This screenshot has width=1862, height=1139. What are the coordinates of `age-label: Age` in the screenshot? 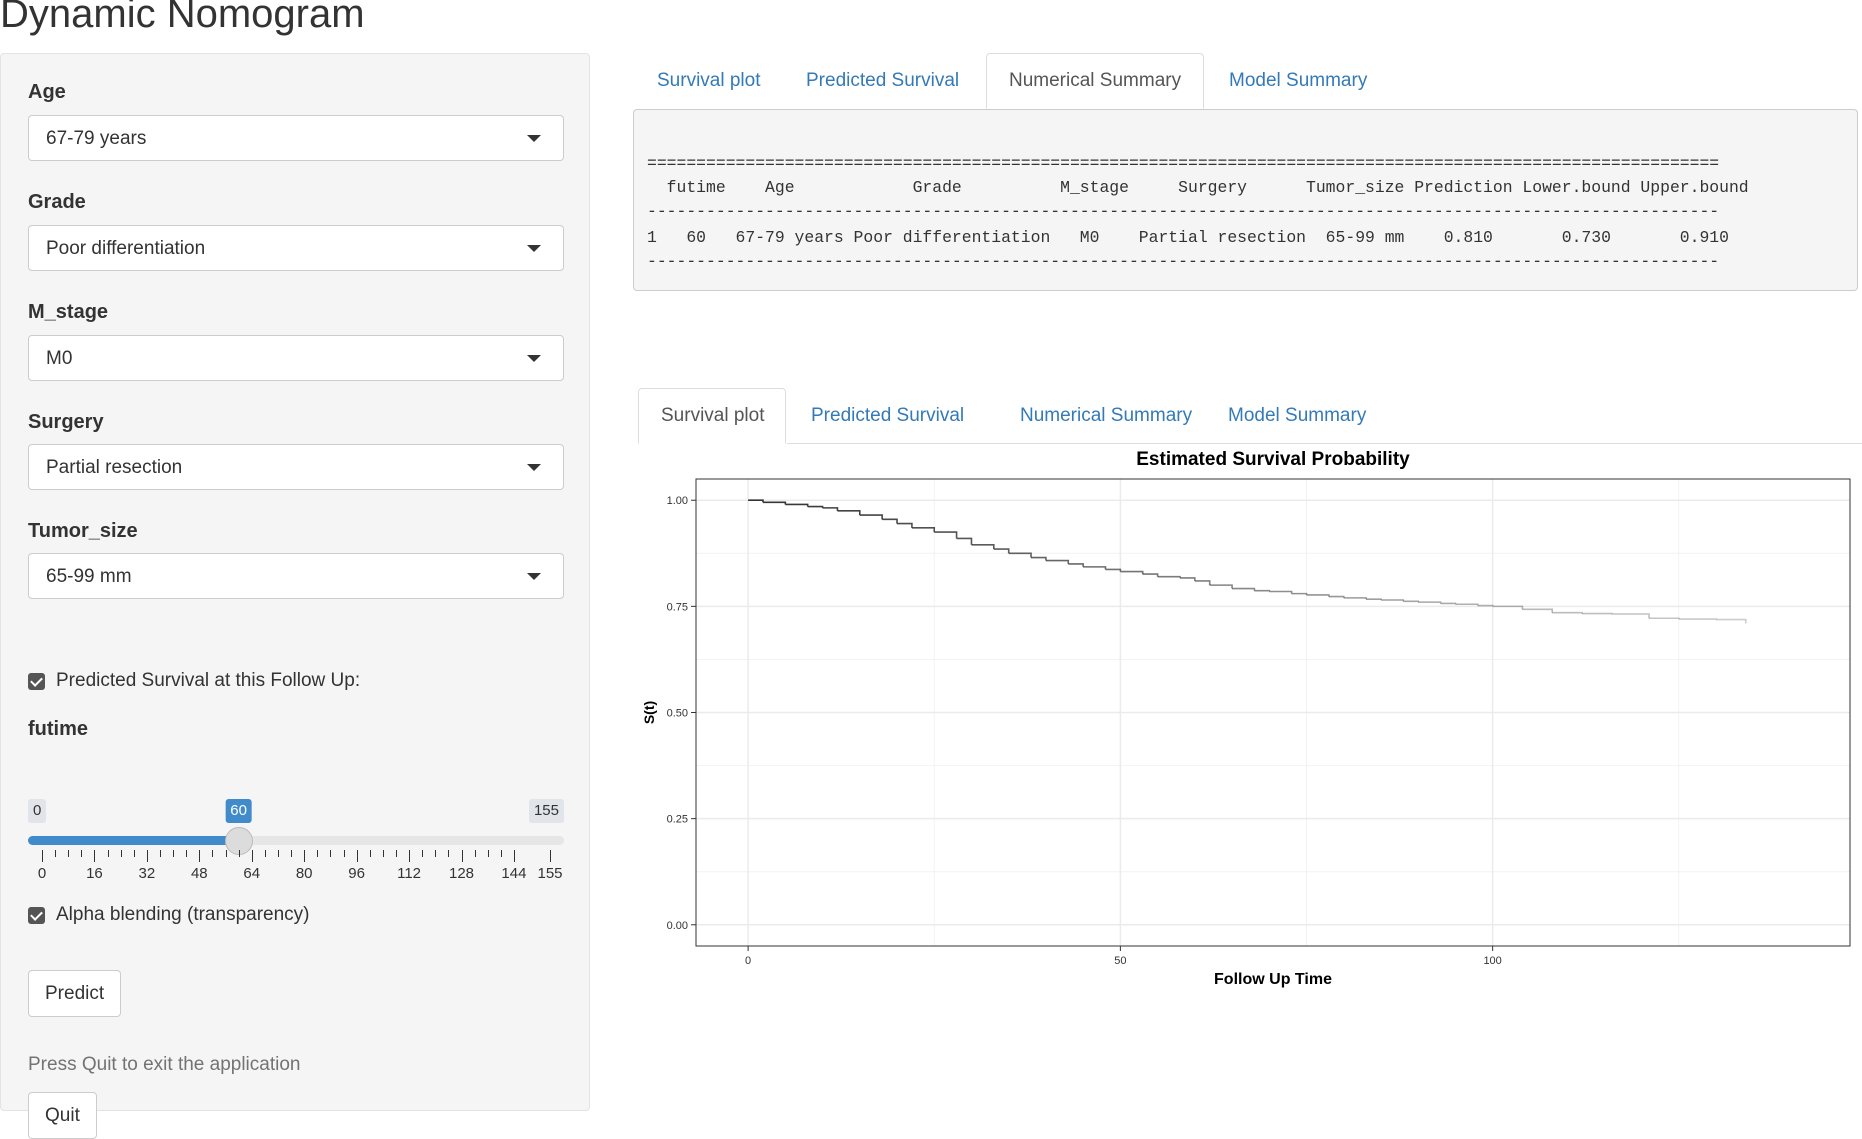 It's located at (47, 92).